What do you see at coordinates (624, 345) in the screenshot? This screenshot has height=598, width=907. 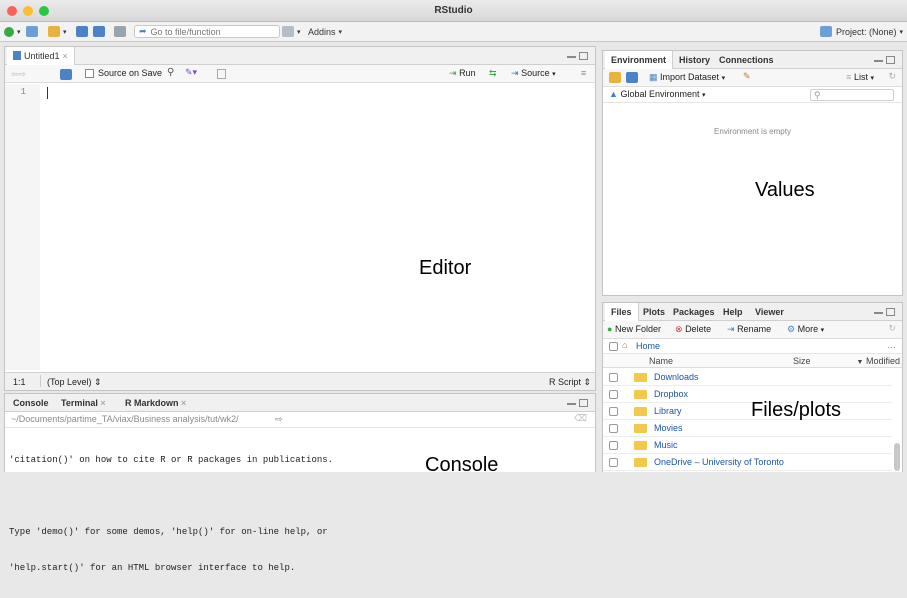 I see `home-icon: ⌂` at bounding box center [624, 345].